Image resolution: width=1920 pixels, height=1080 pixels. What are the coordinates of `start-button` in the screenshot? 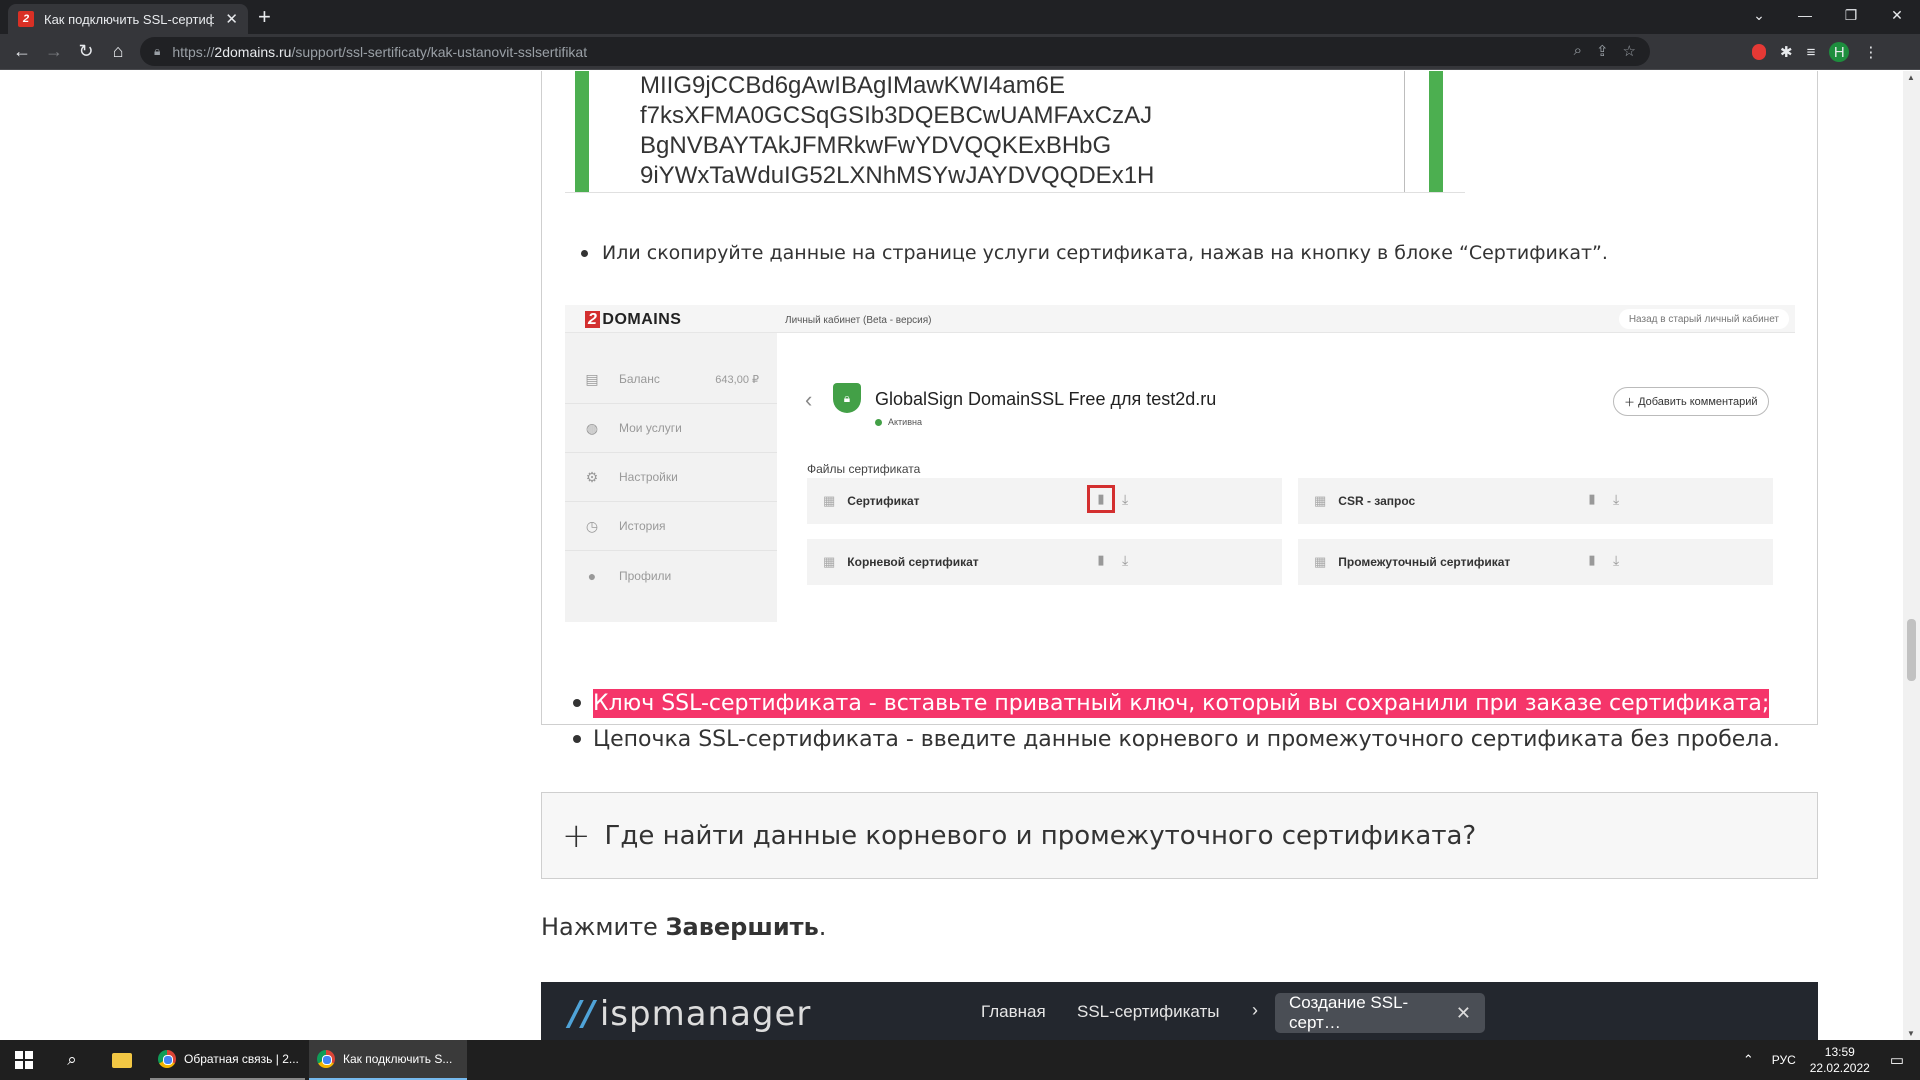 It's located at (24, 1060).